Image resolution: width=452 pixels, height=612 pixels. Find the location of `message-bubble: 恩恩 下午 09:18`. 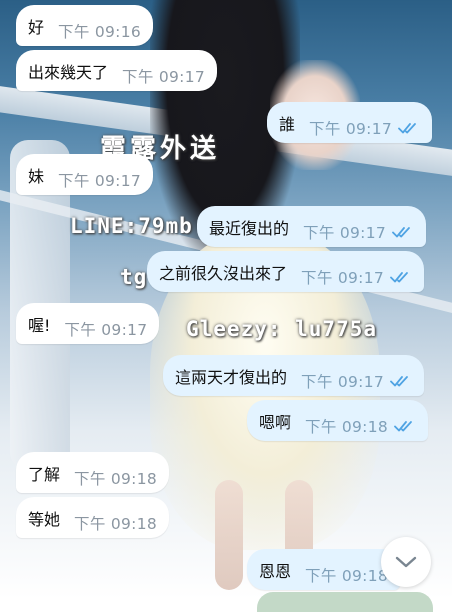

message-bubble: 恩恩 下午 09:18 is located at coordinates (324, 569).